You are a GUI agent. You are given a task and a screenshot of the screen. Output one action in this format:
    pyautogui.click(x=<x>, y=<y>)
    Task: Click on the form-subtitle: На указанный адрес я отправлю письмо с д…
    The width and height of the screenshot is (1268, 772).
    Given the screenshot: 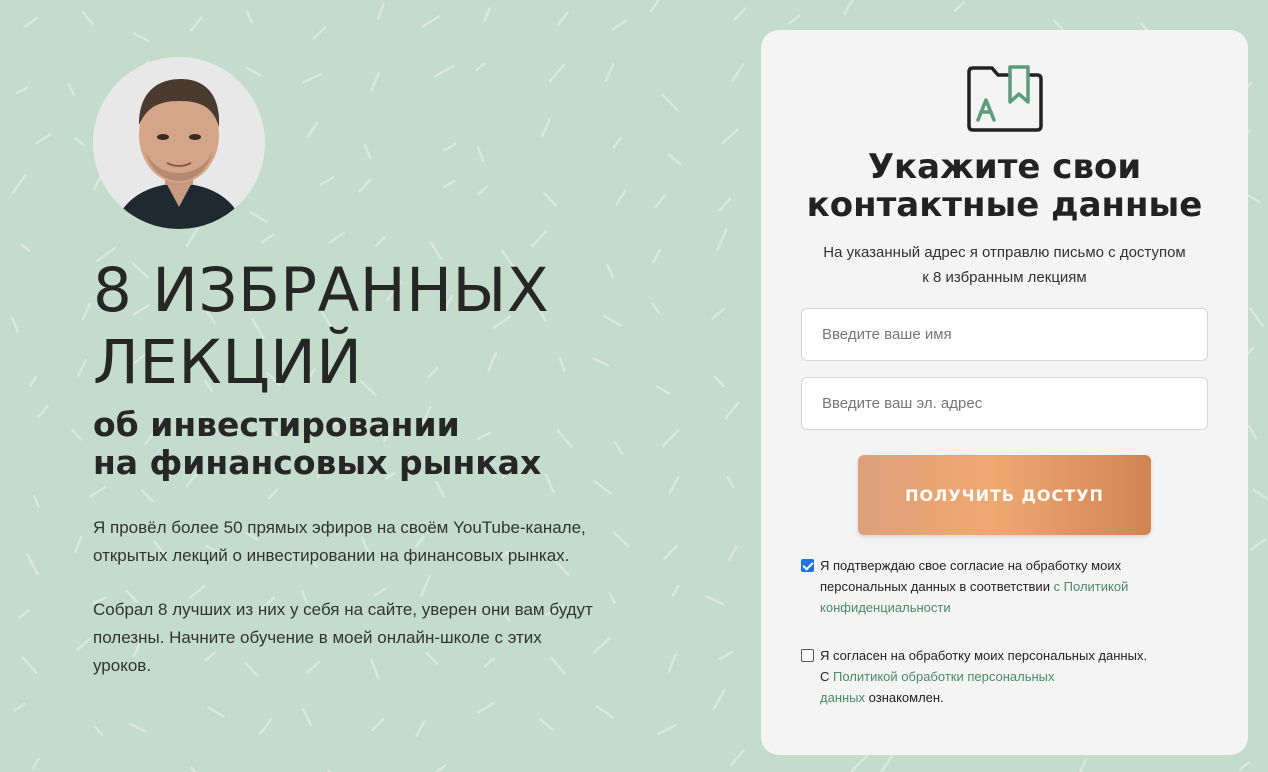 What is the action you would take?
    pyautogui.click(x=1004, y=265)
    